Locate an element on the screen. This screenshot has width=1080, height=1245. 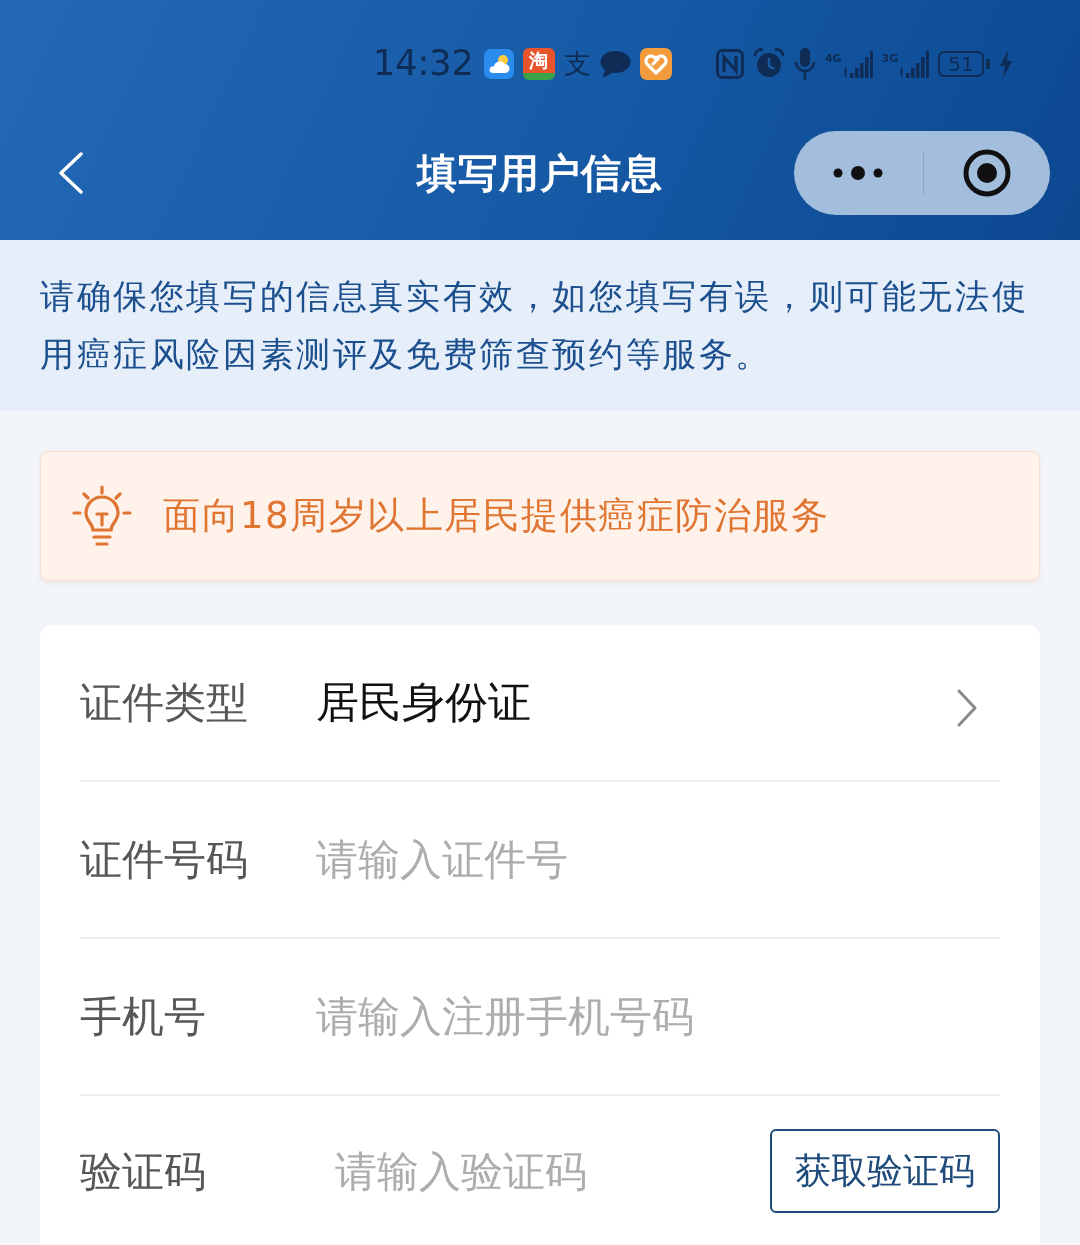
nfc-icon is located at coordinates (729, 63).